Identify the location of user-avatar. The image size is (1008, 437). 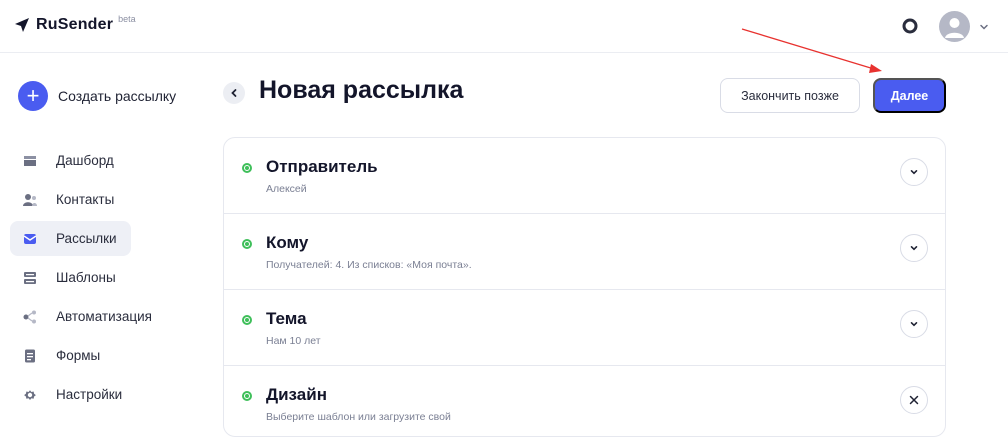
(954, 26).